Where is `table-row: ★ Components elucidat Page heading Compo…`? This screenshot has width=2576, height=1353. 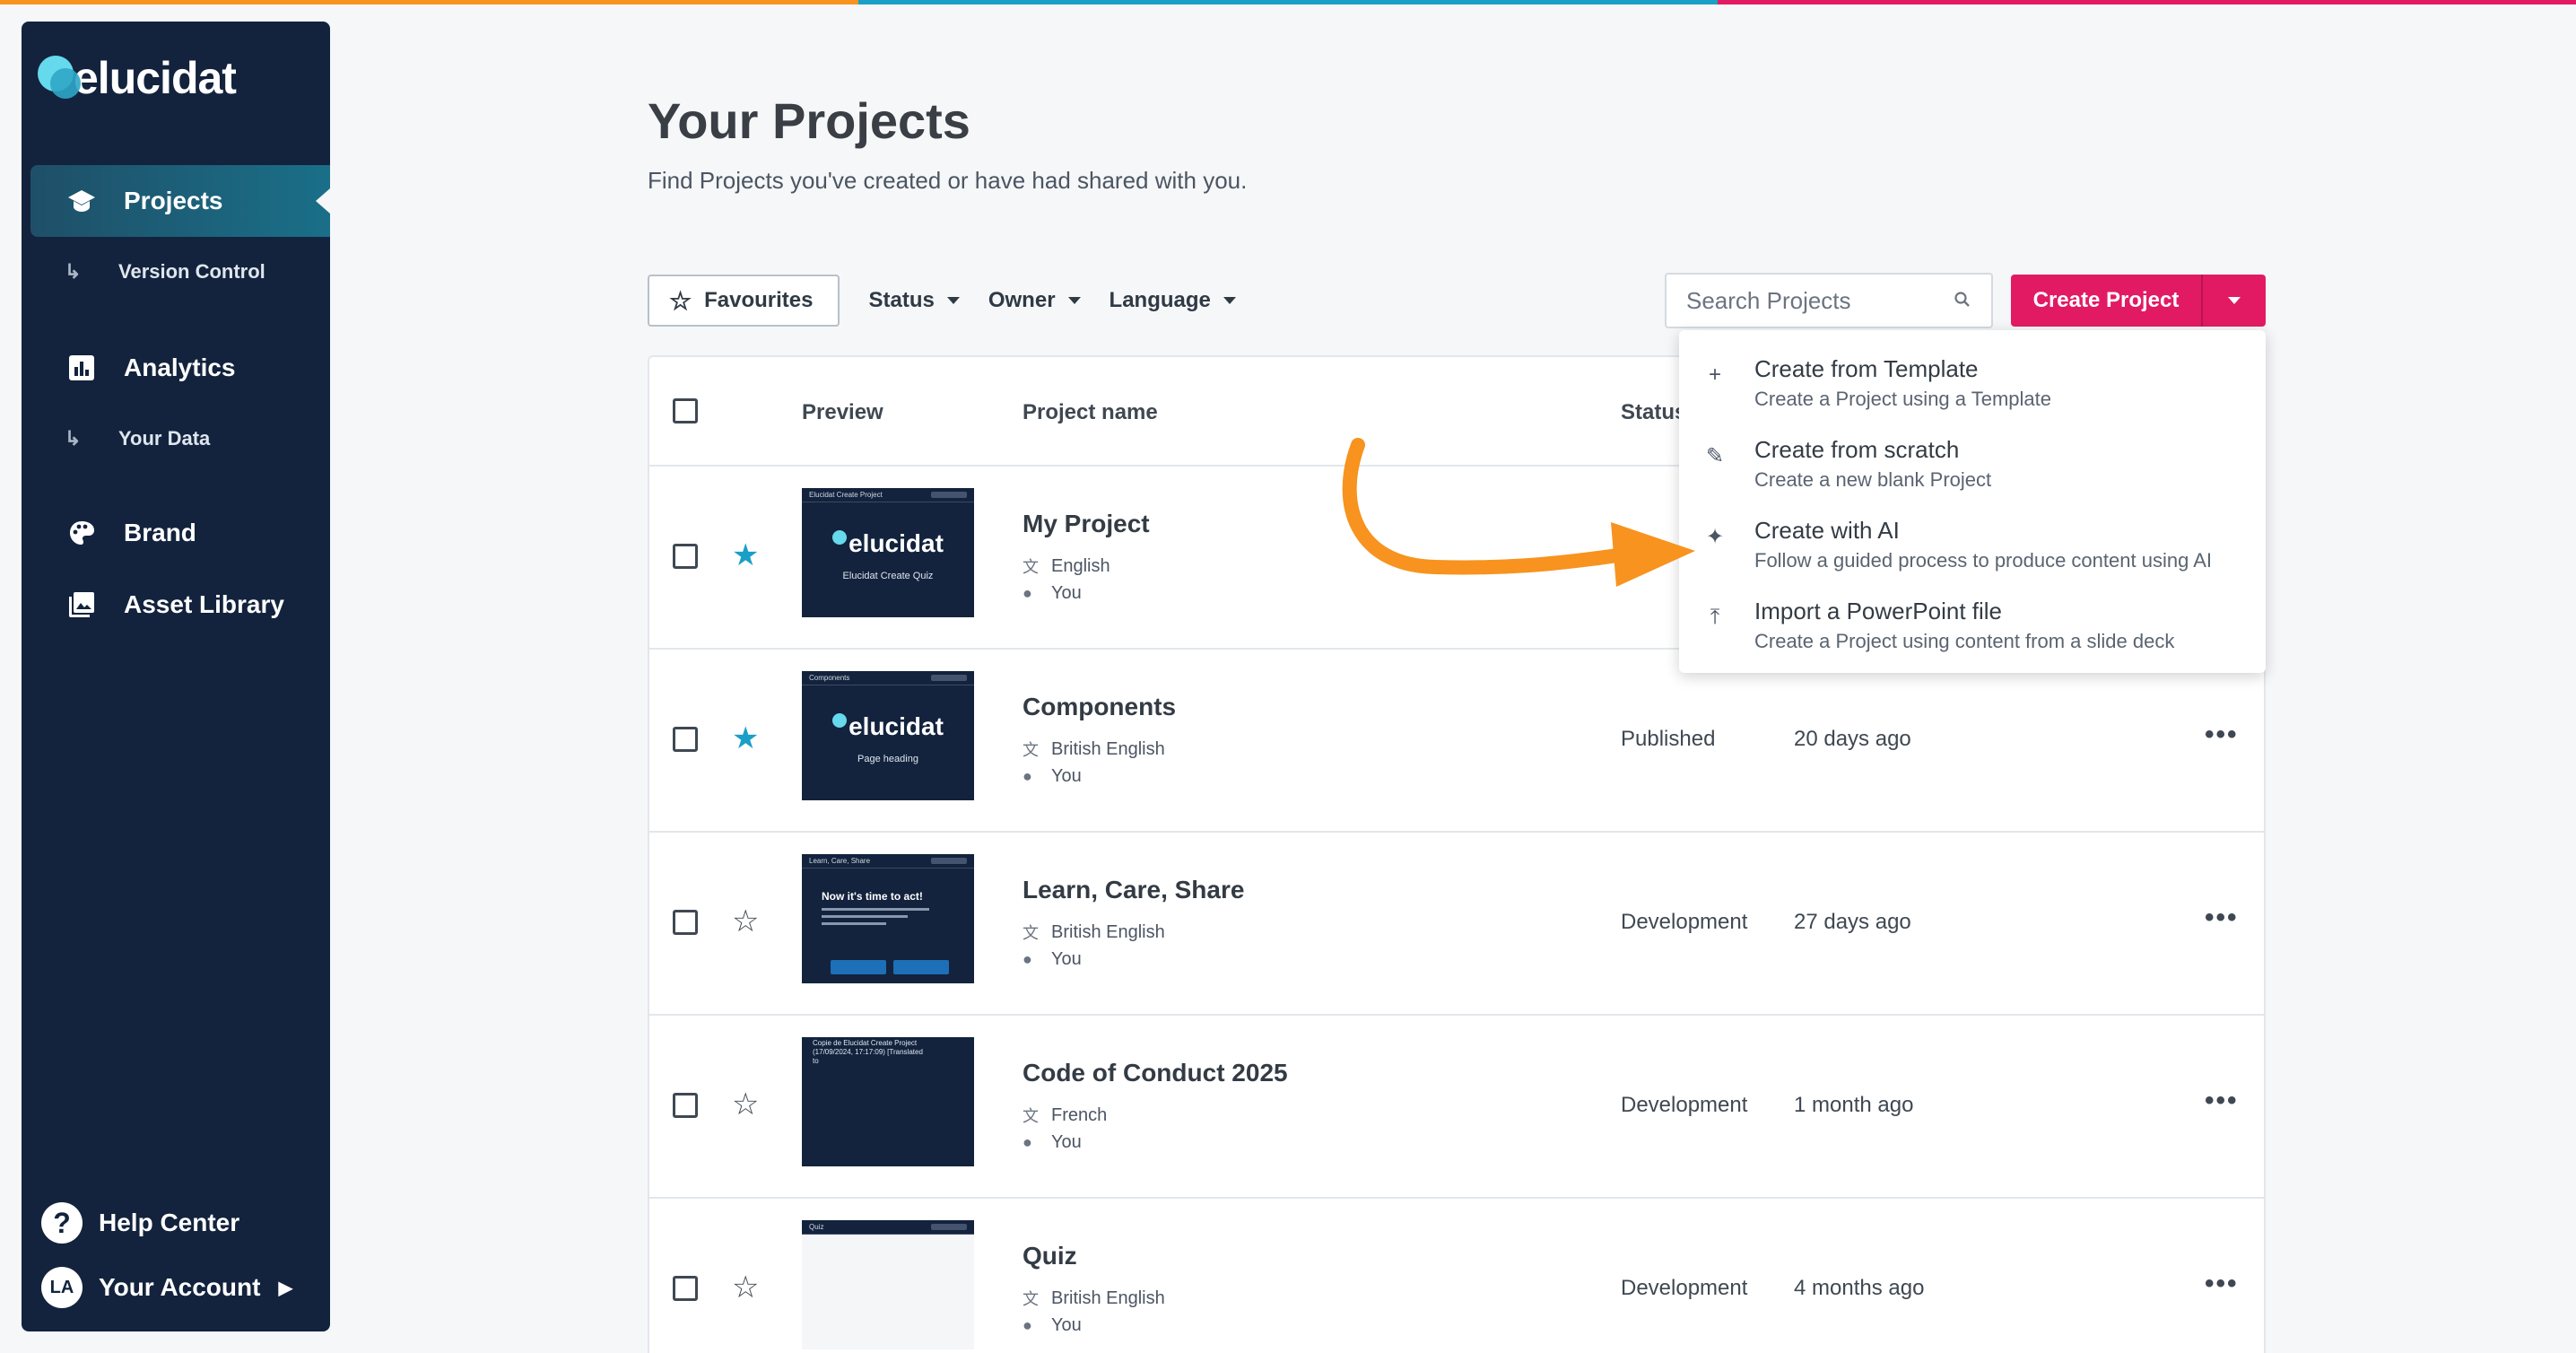 table-row: ★ Components elucidat Page heading Compo… is located at coordinates (1456, 741).